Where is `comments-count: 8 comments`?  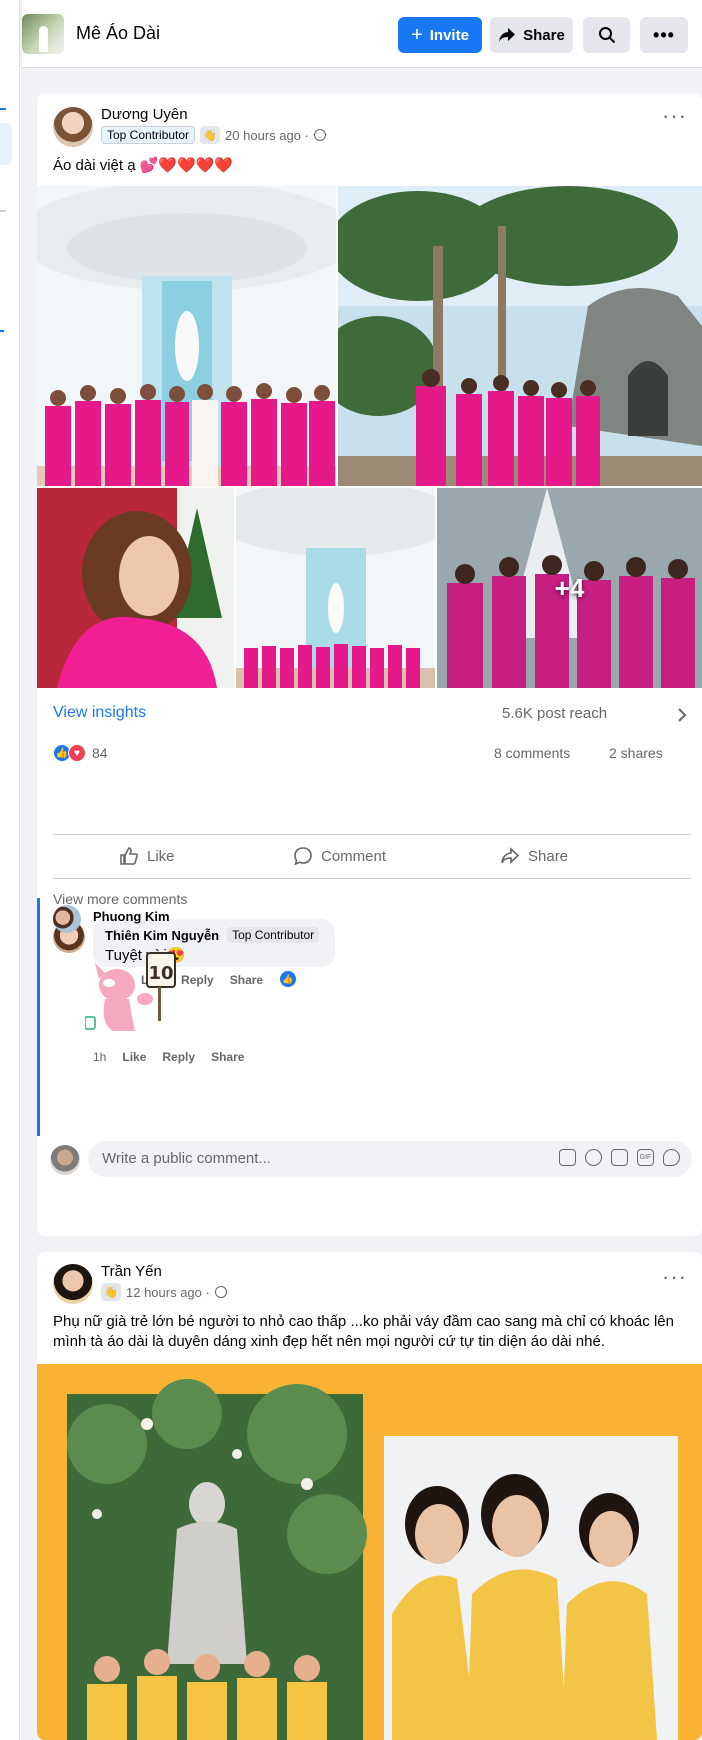 comments-count: 8 comments is located at coordinates (532, 753).